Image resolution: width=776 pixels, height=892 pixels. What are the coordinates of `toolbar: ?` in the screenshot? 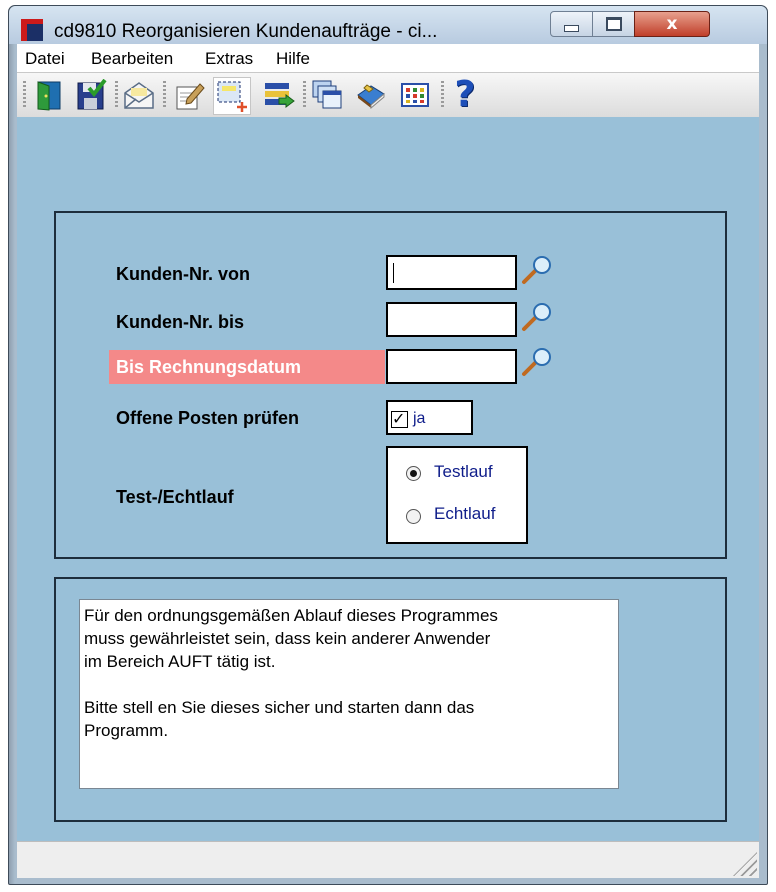 It's located at (388, 95).